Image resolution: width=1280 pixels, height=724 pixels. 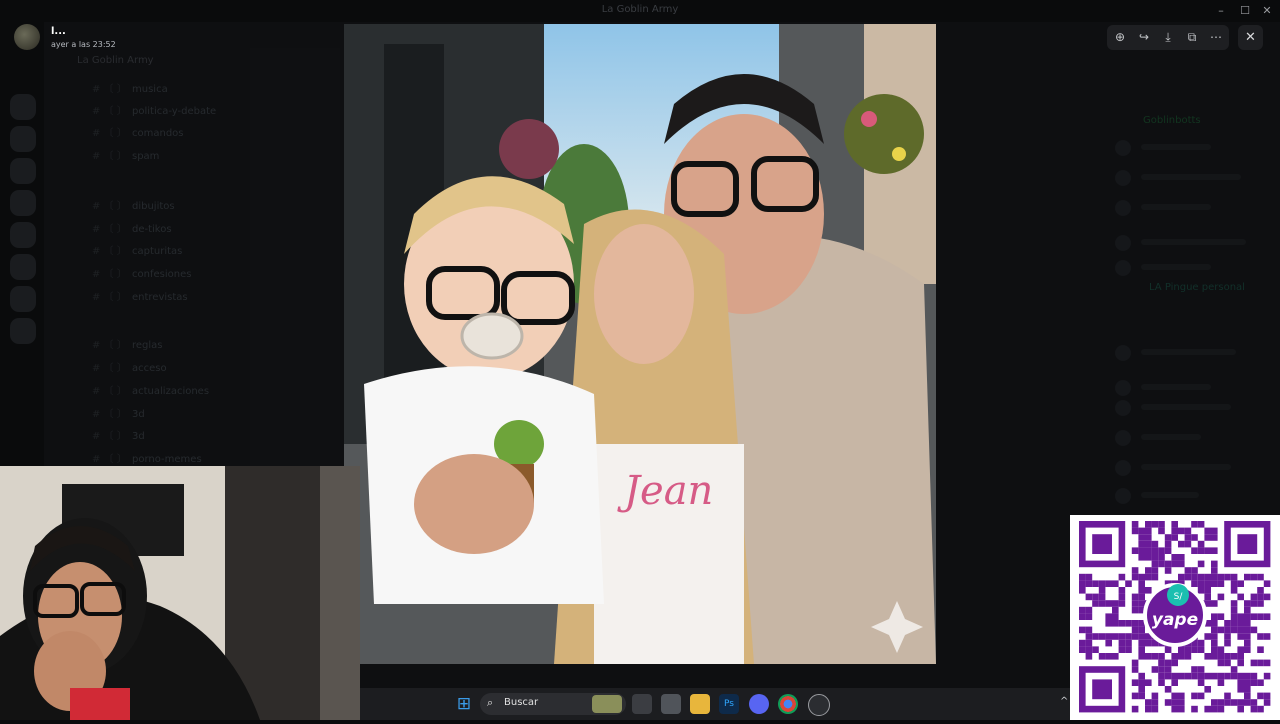 I want to click on channel-item: # 〔 〕 actualizaciones, so click(x=150, y=389).